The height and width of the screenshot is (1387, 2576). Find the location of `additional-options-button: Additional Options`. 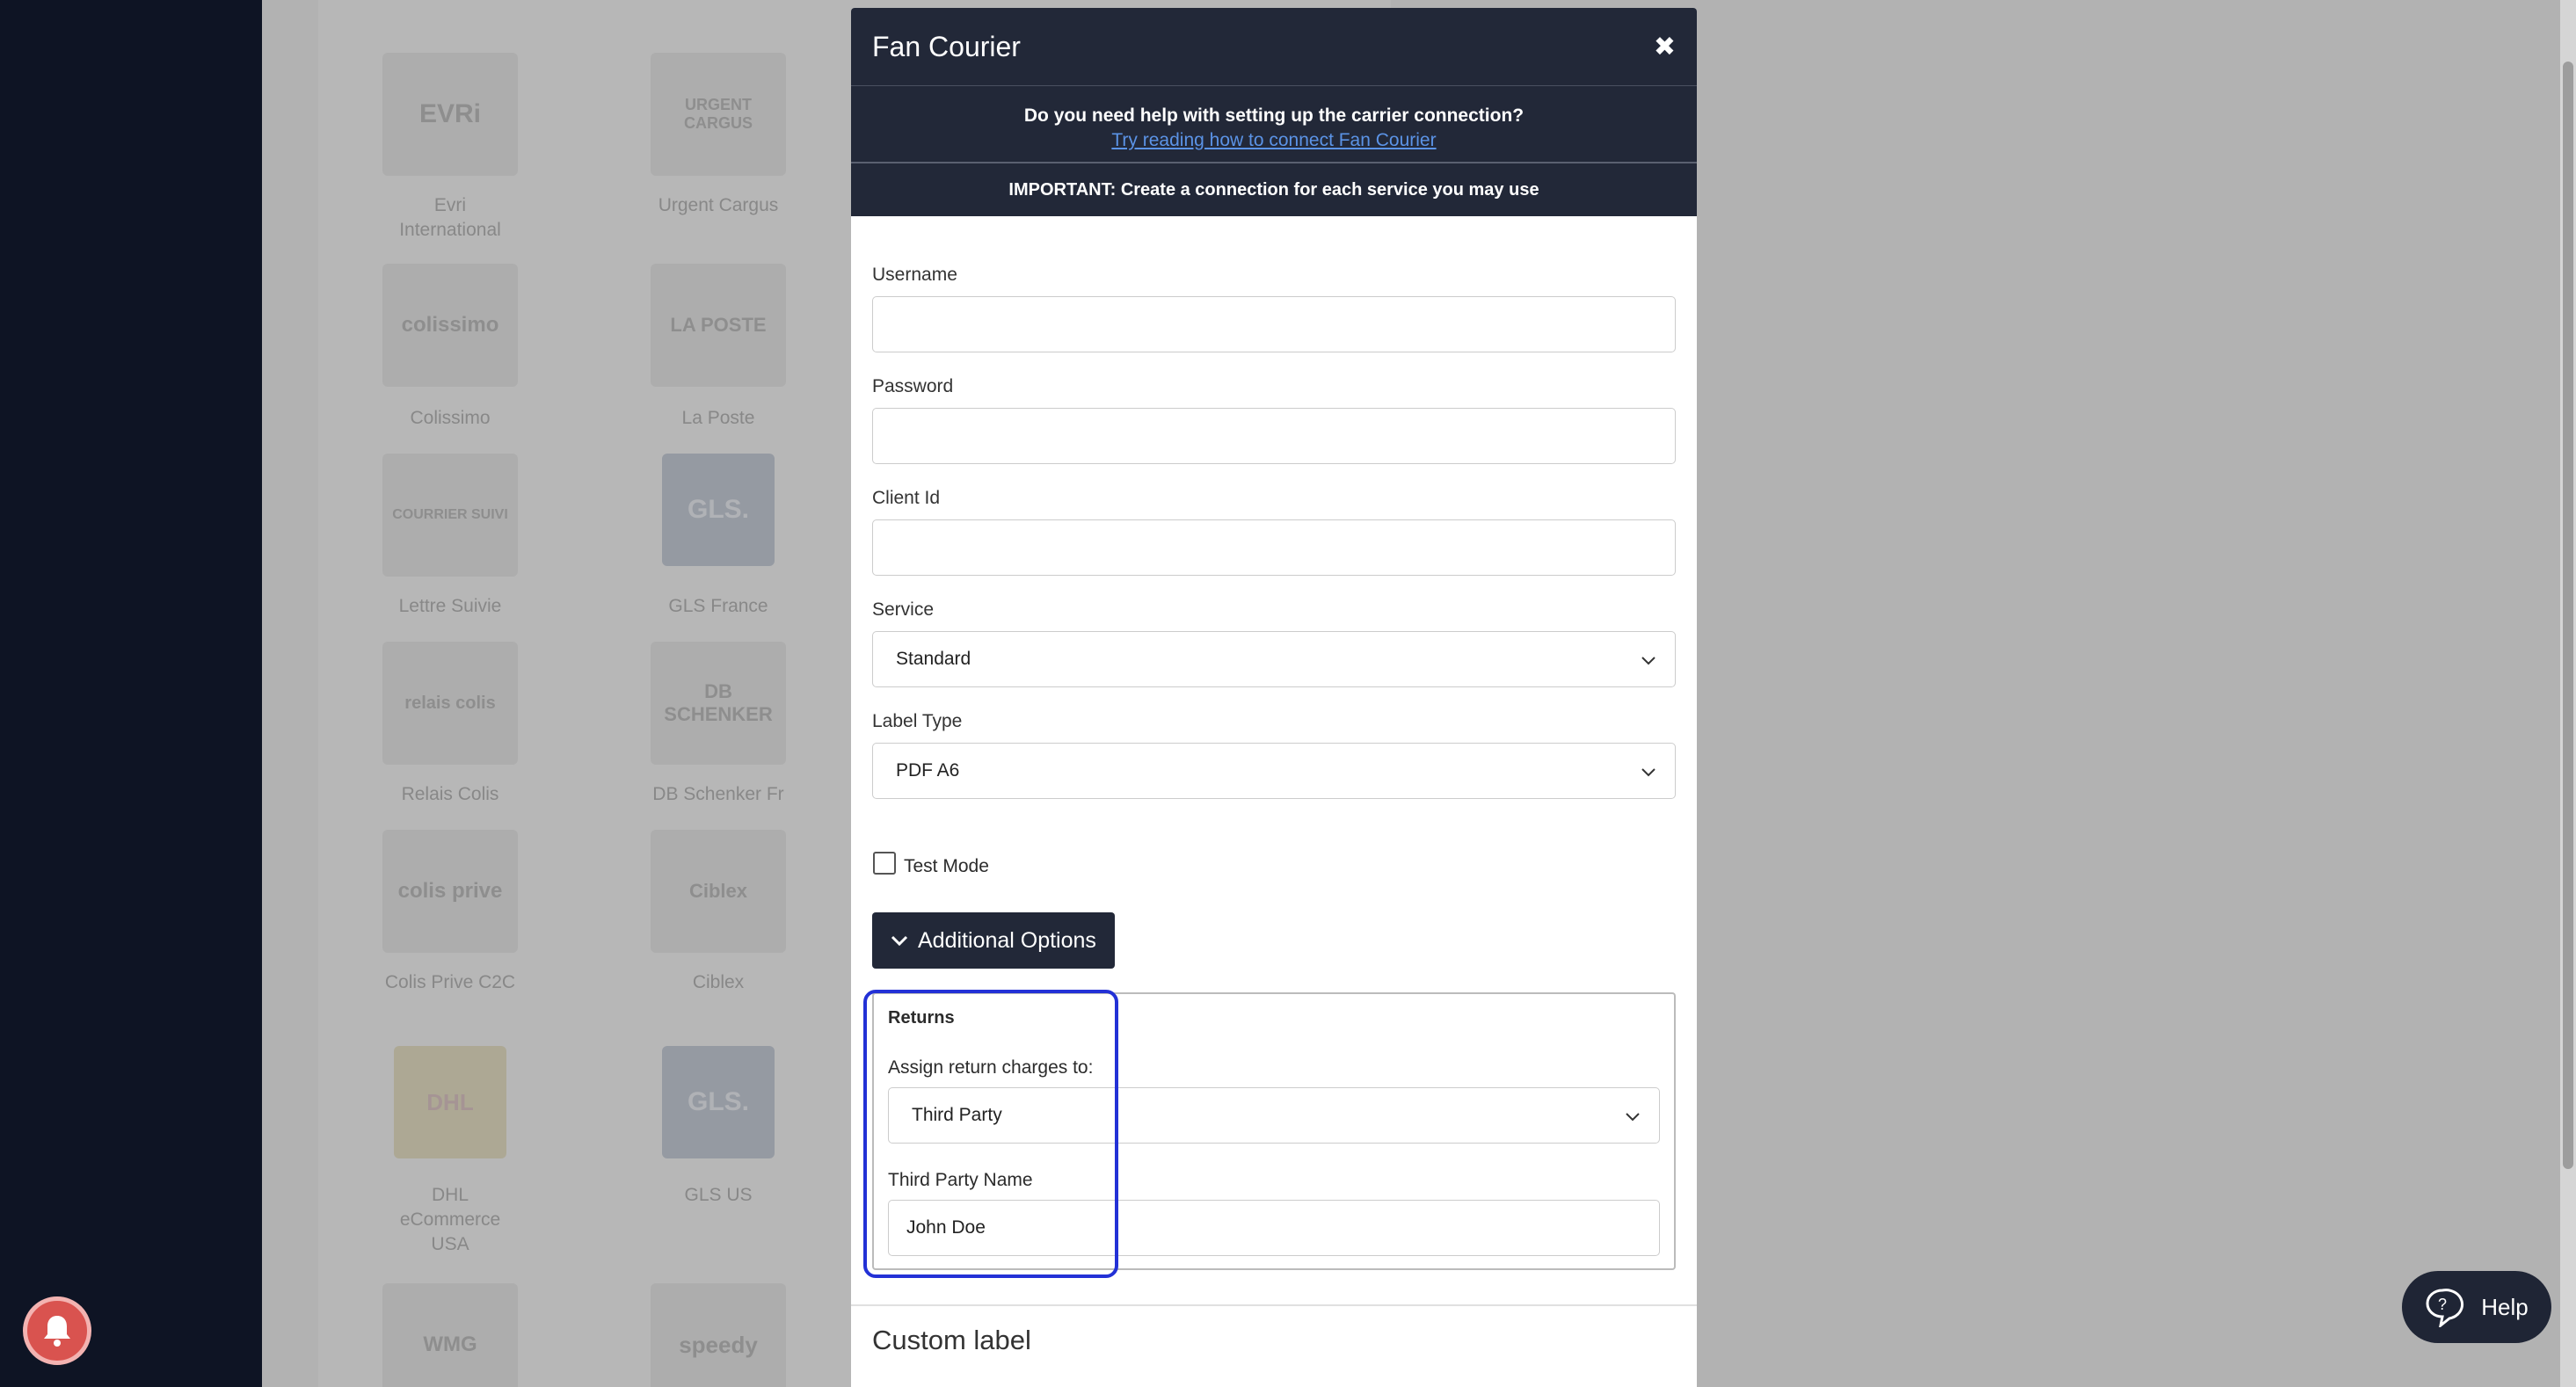

additional-options-button: Additional Options is located at coordinates (993, 940).